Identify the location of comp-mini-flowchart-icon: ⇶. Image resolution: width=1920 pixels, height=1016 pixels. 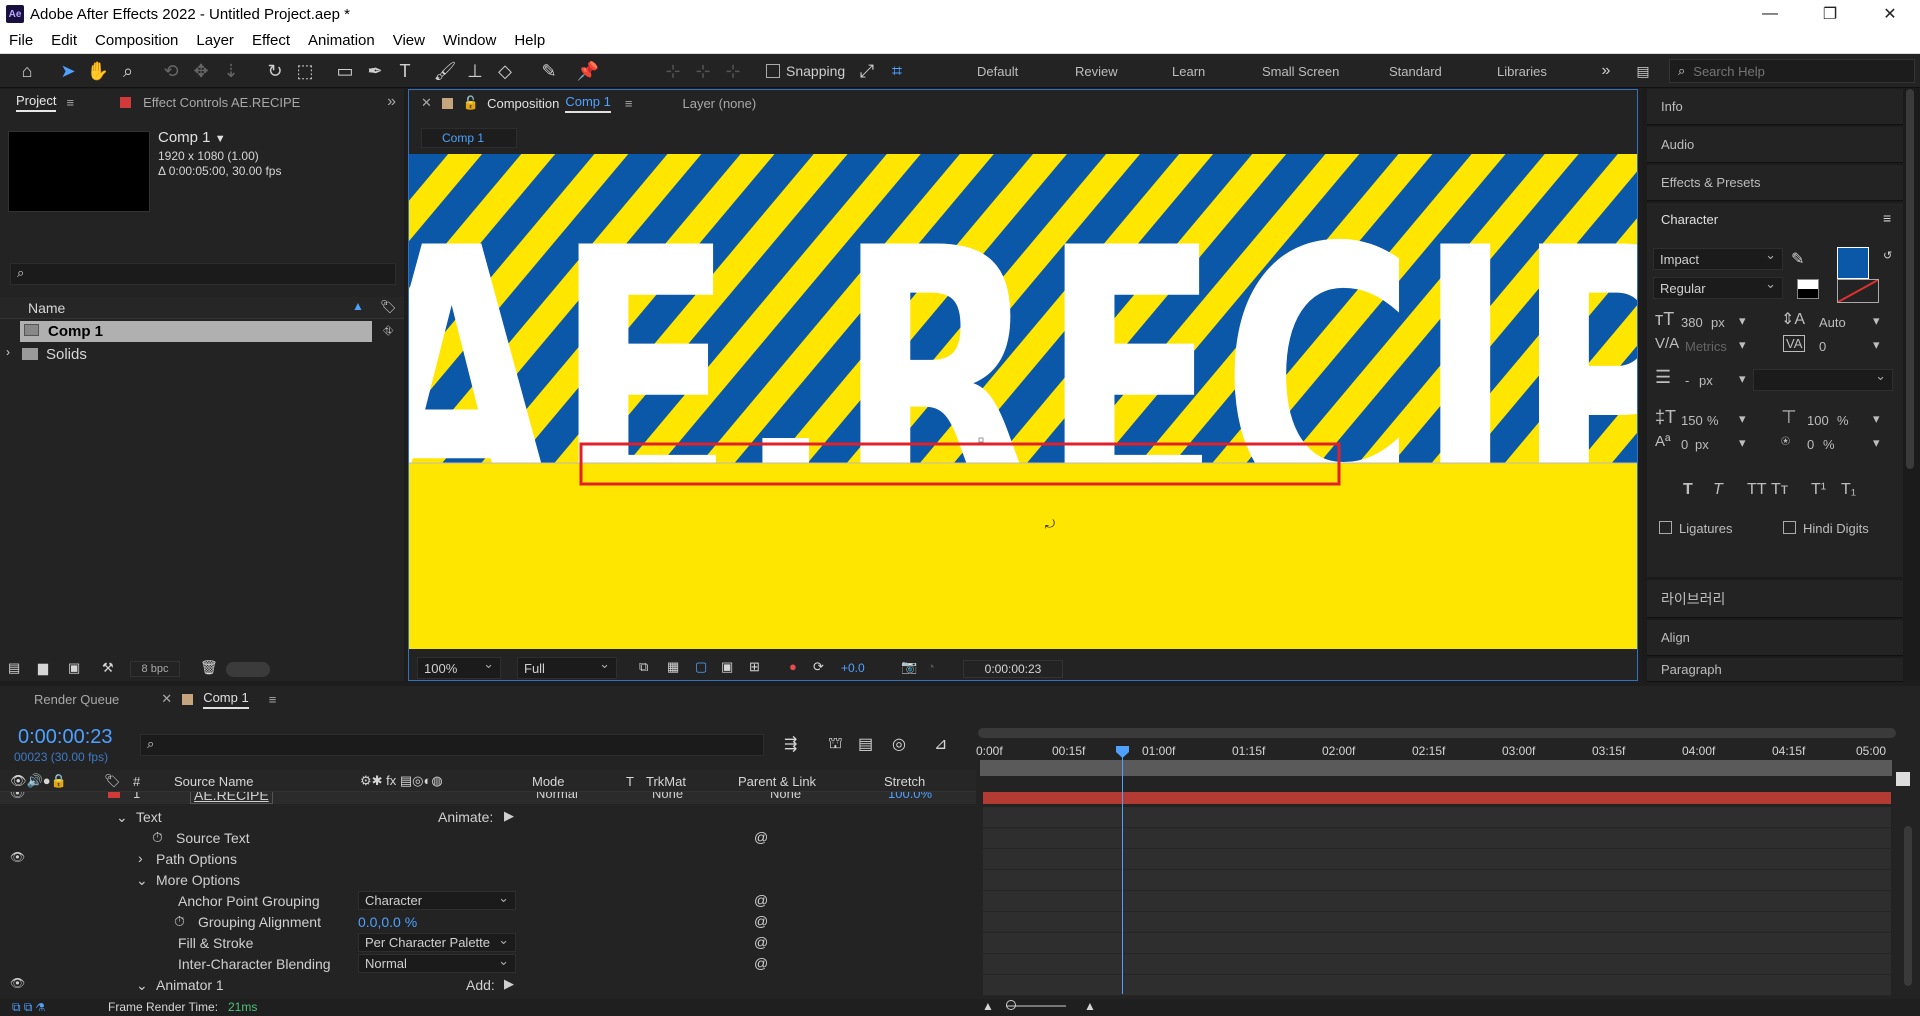
(790, 744).